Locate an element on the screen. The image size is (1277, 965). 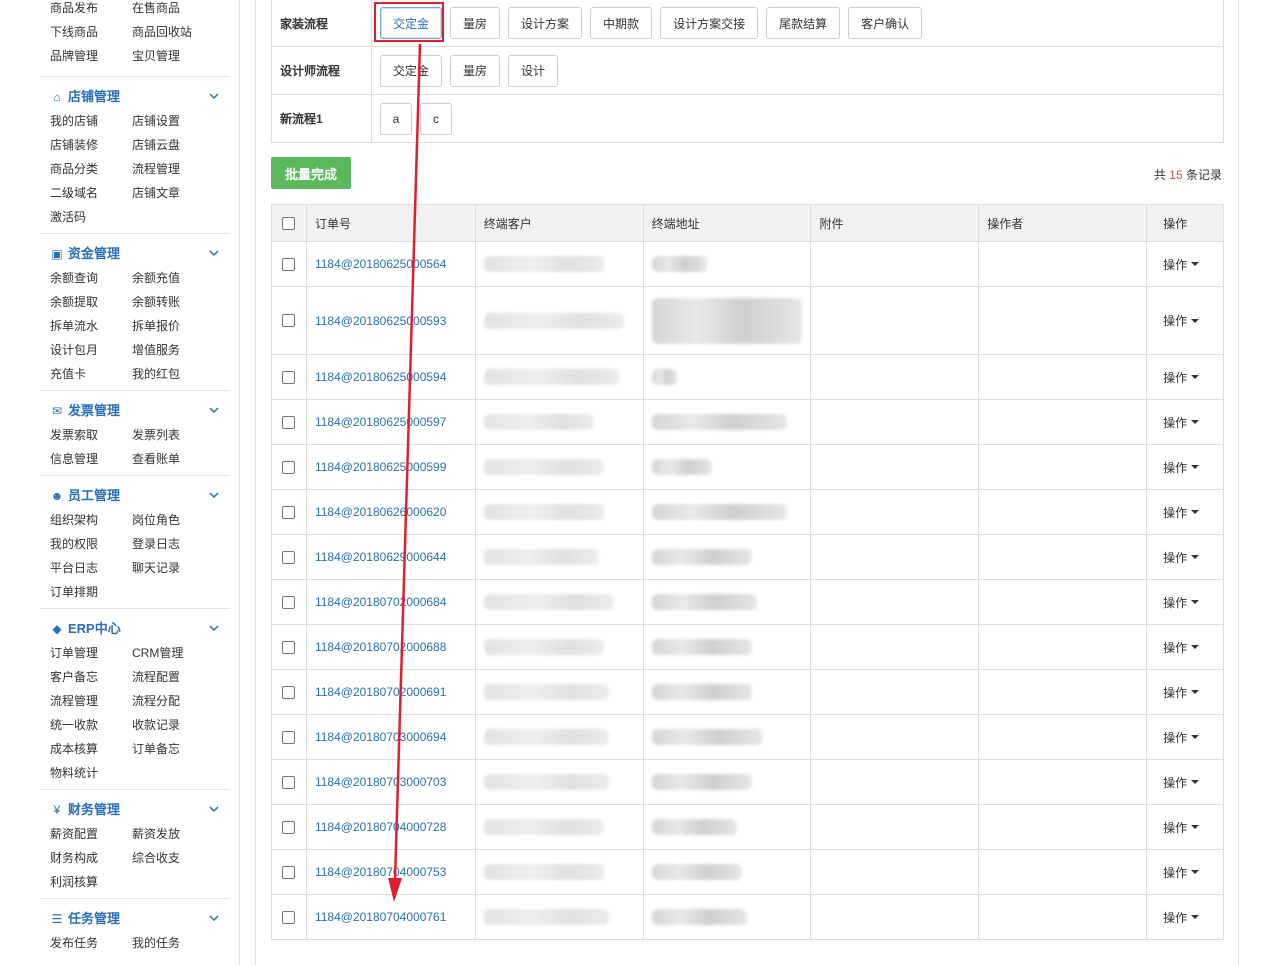
sidebar-item: 充值卡 is located at coordinates (91, 374).